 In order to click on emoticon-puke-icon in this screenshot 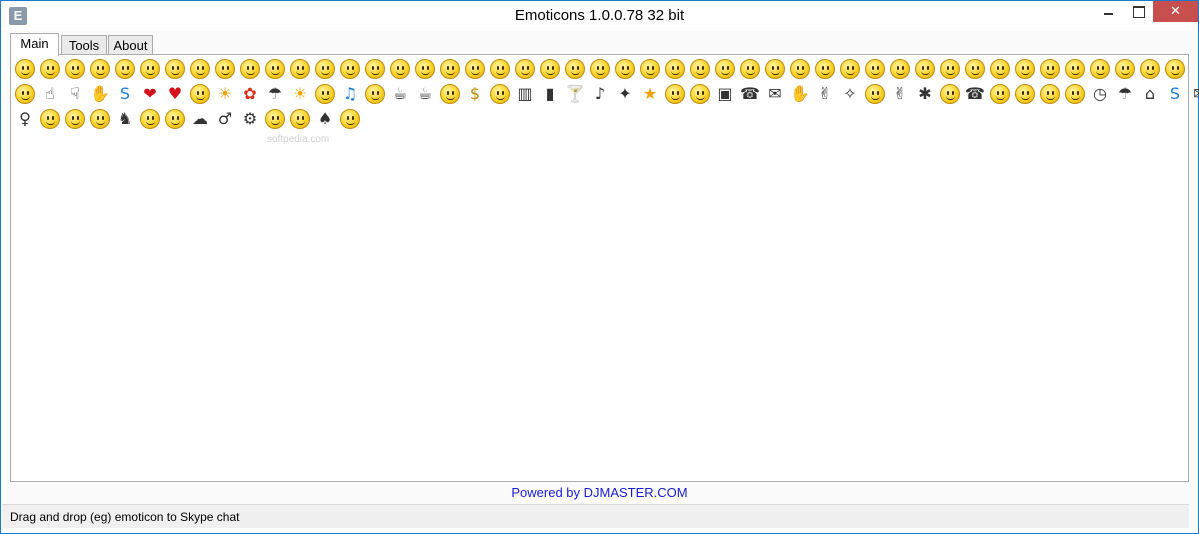, I will do `click(500, 69)`.